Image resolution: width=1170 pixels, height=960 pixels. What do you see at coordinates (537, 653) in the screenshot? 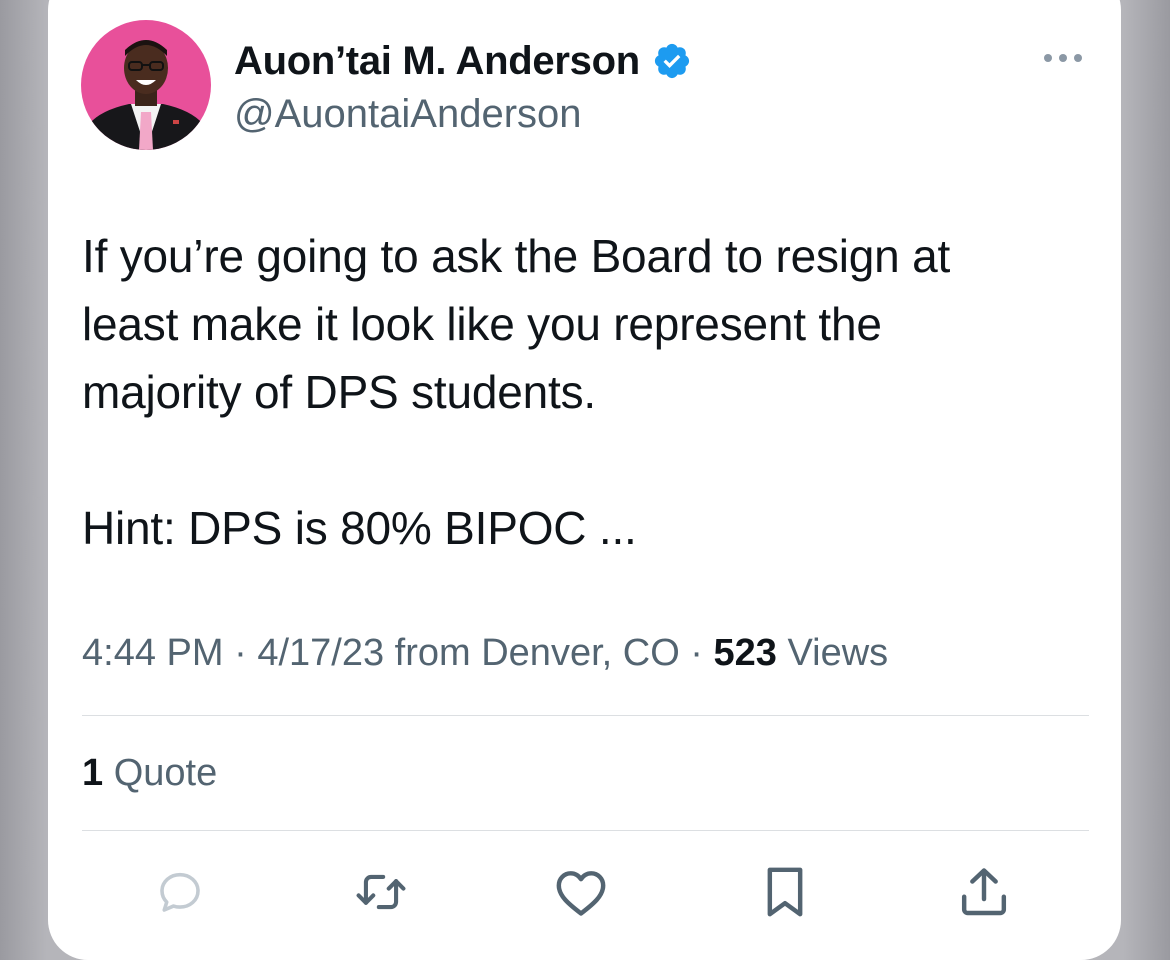
I see `tweet-location: from Denver, CO` at bounding box center [537, 653].